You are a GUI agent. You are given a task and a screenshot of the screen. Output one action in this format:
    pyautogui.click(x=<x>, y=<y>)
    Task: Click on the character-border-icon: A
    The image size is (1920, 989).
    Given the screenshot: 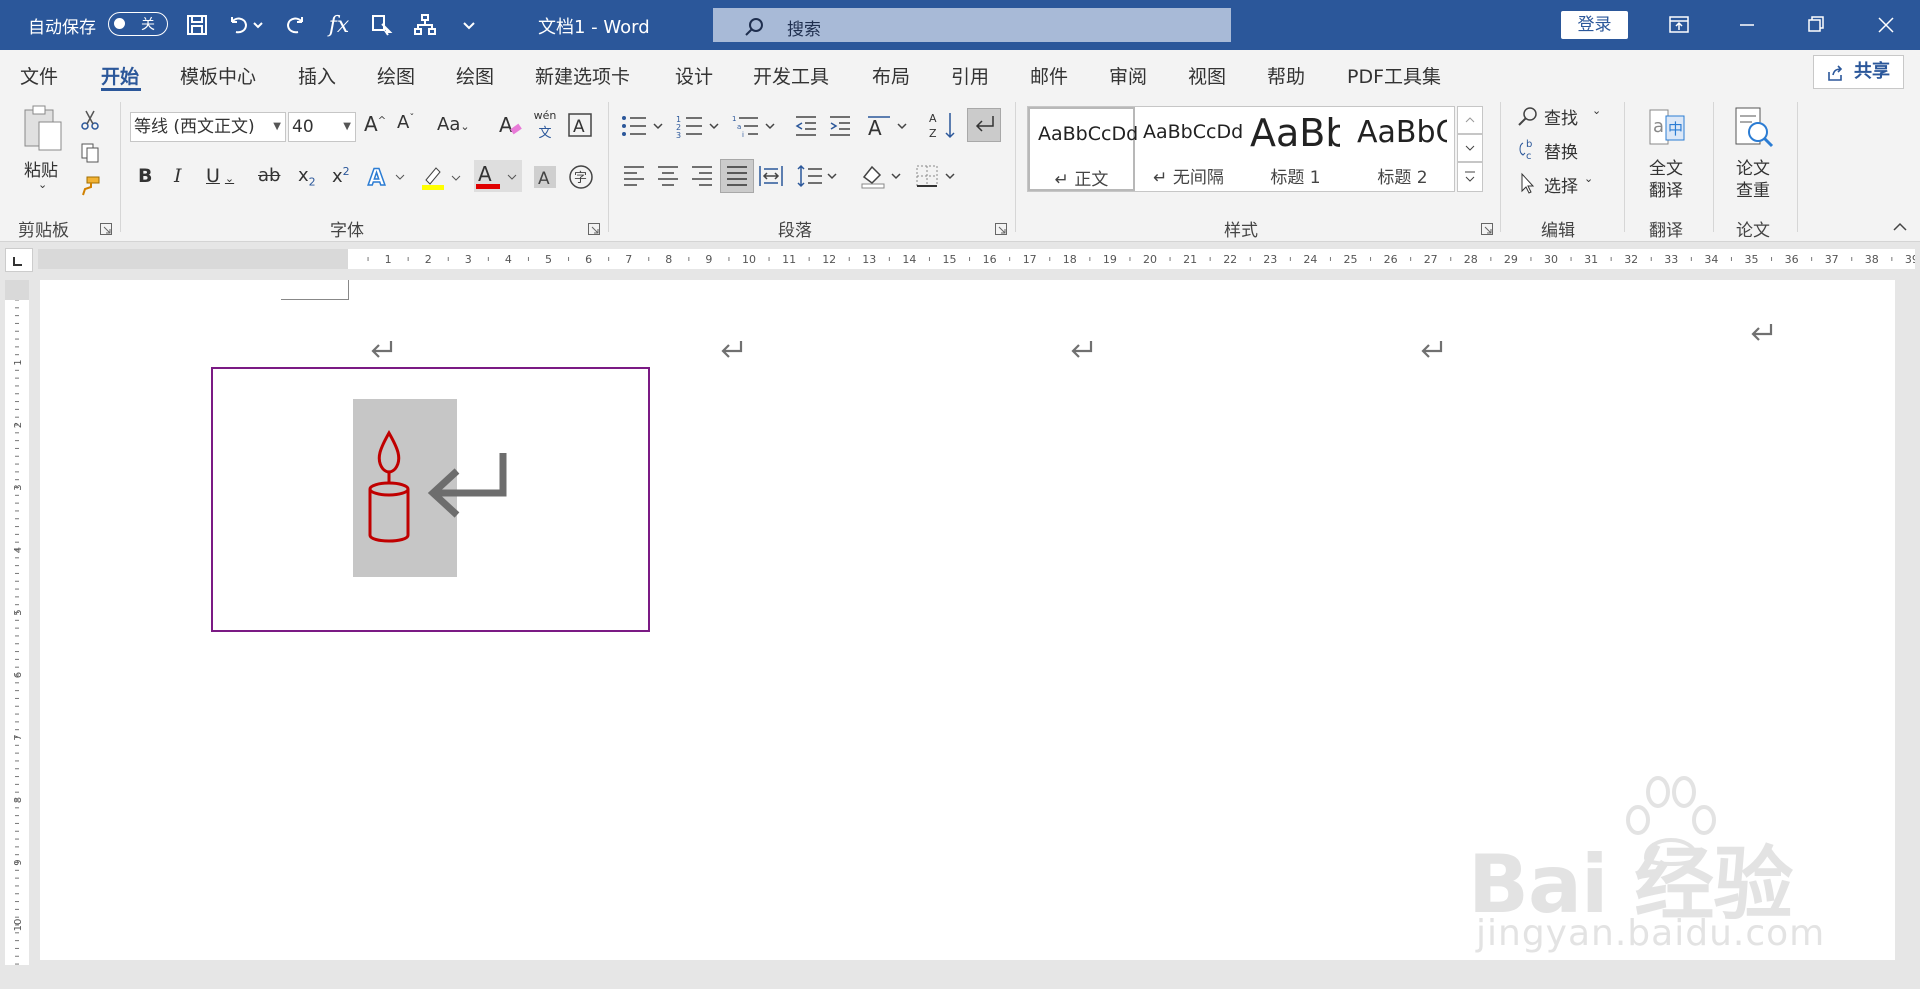 What is the action you would take?
    pyautogui.click(x=580, y=125)
    